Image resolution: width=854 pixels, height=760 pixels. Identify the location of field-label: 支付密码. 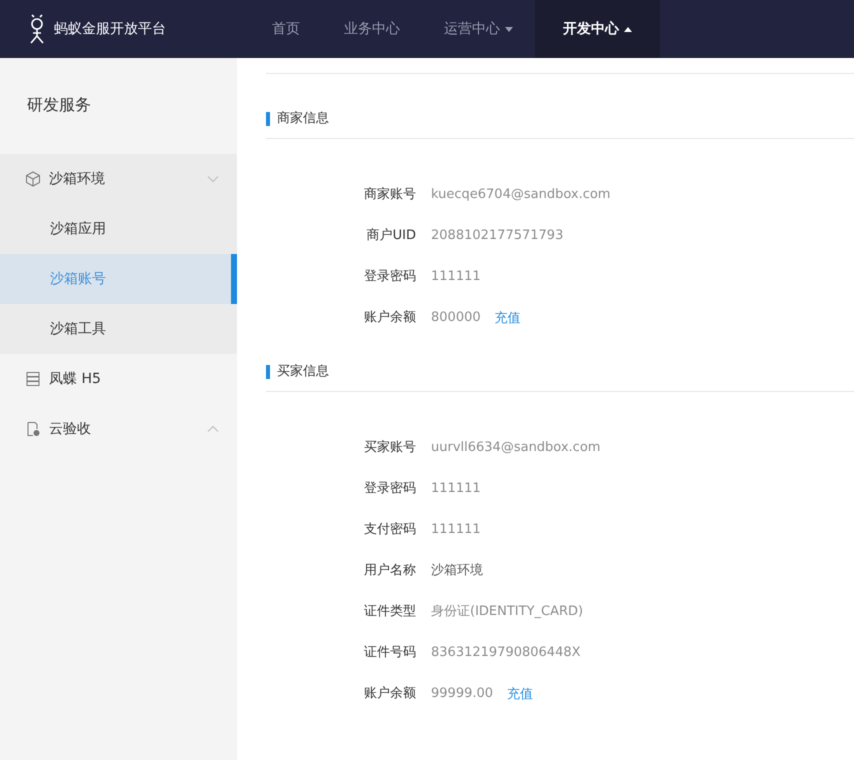
(389, 530).